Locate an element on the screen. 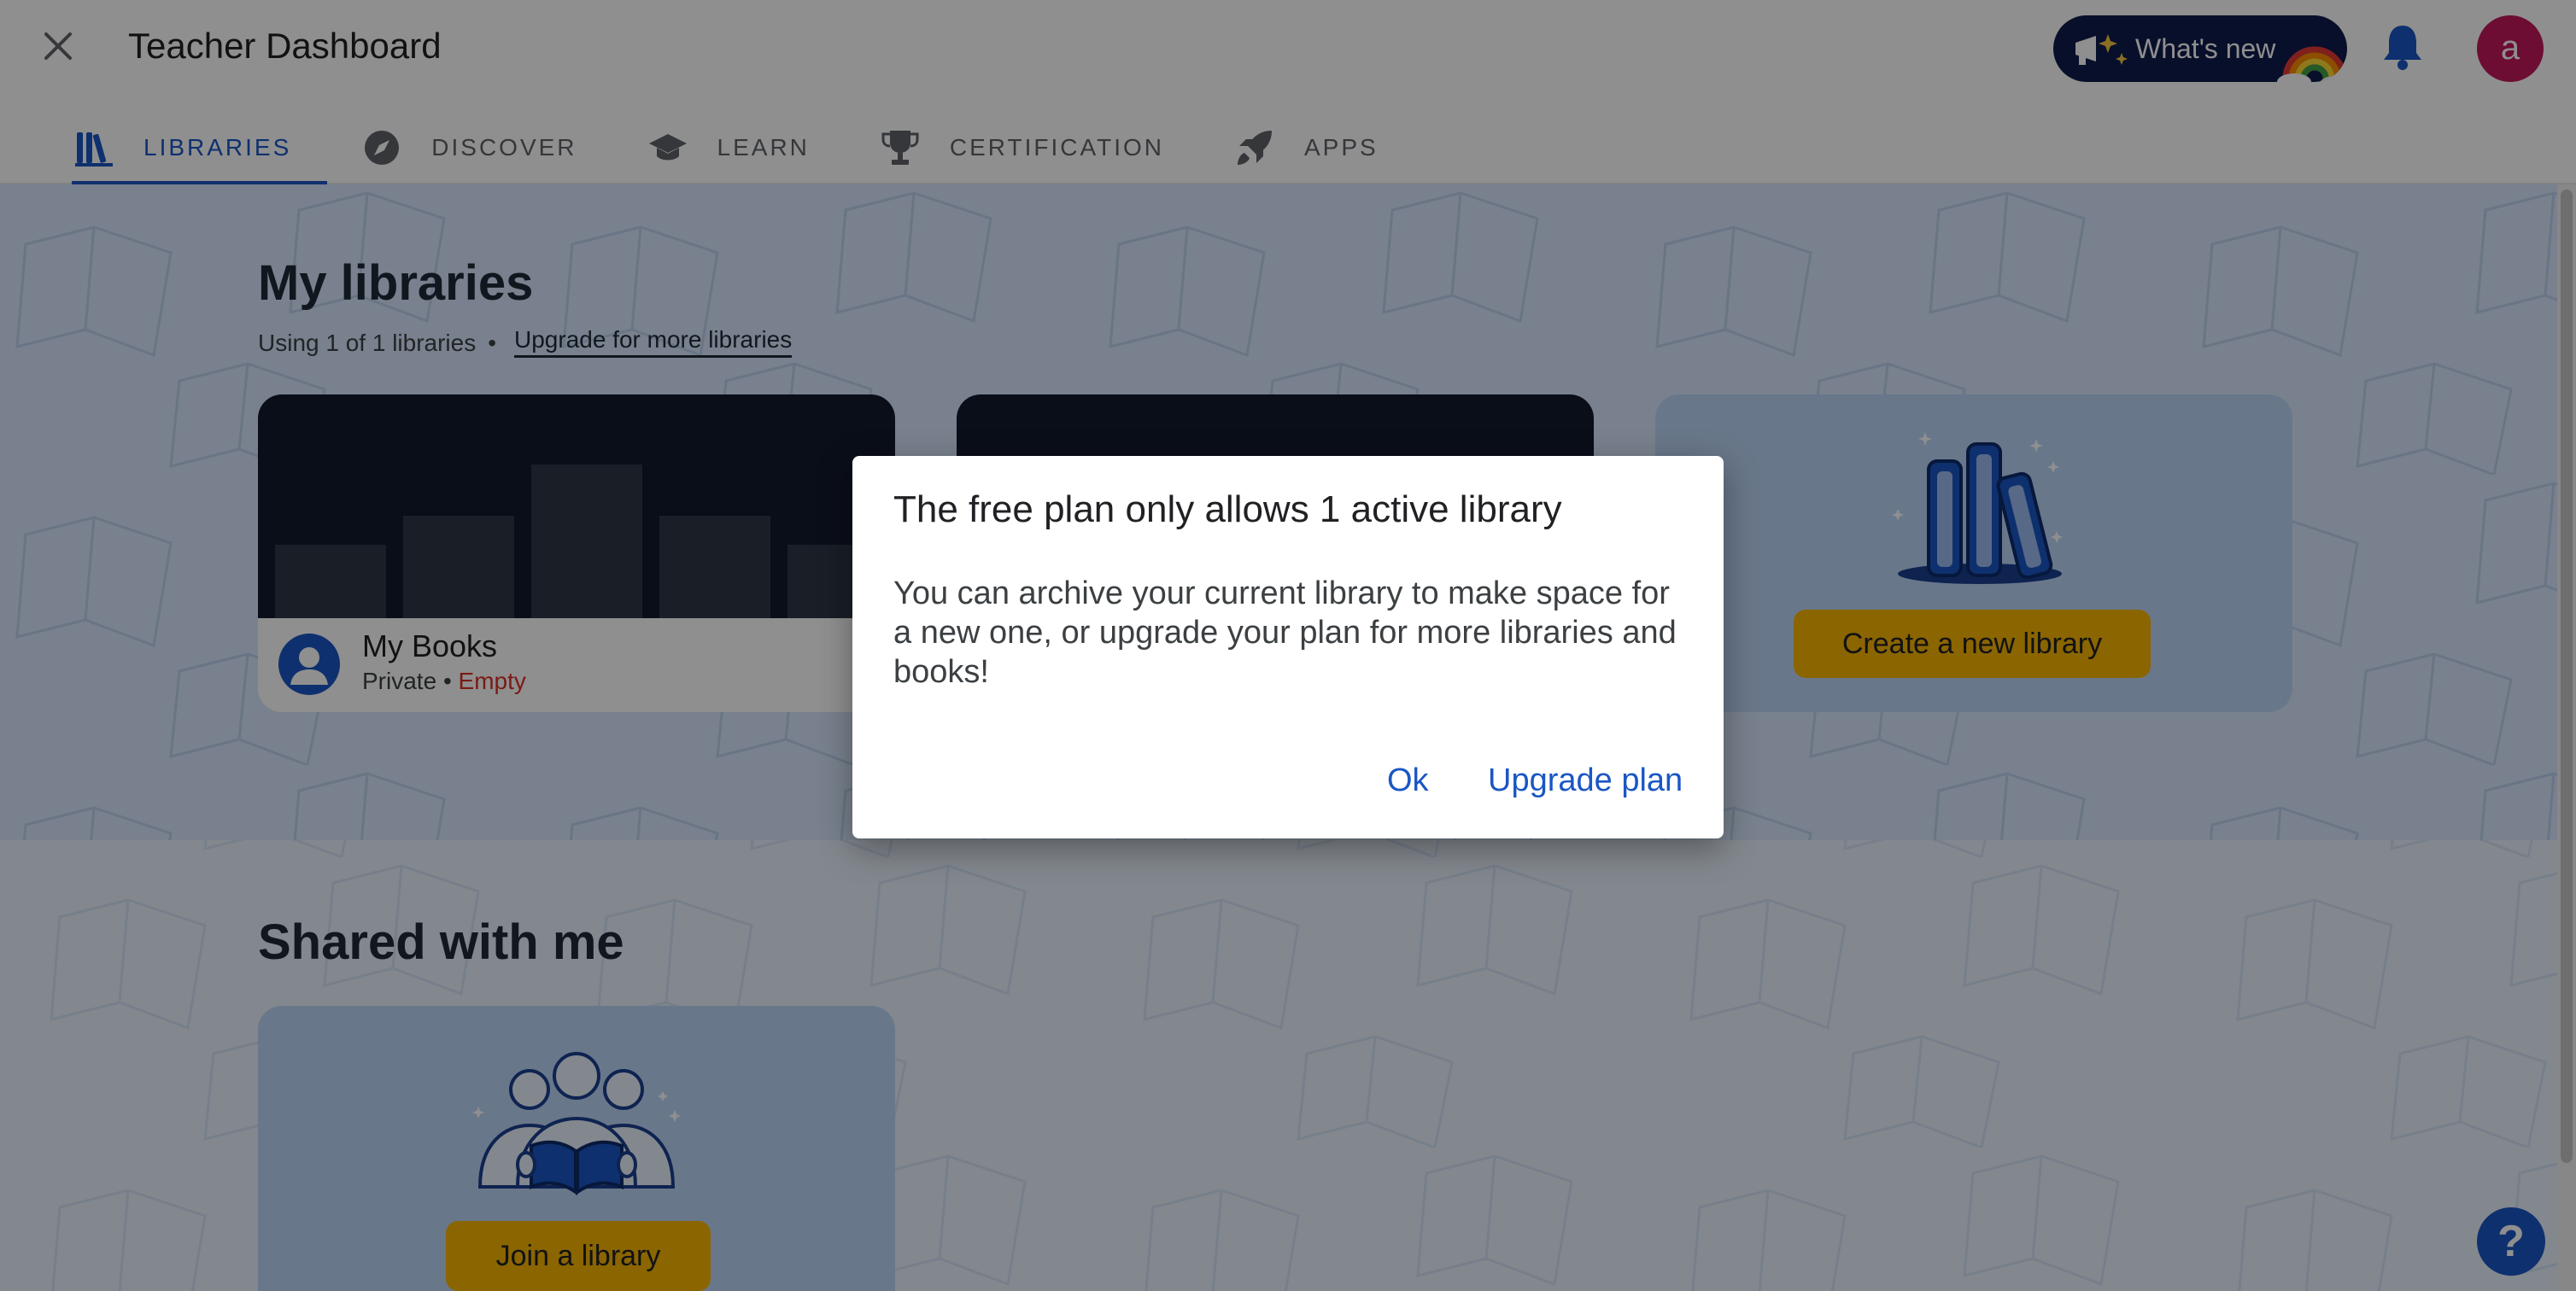 The width and height of the screenshot is (2576, 1291). ok-button: Ok is located at coordinates (1408, 780).